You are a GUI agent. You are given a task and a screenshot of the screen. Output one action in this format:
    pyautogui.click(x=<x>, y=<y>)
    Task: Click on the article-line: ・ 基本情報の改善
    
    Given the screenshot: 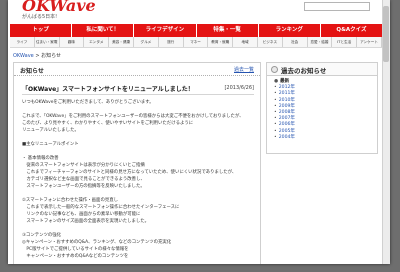 What is the action you would take?
    pyautogui.click(x=40, y=158)
    